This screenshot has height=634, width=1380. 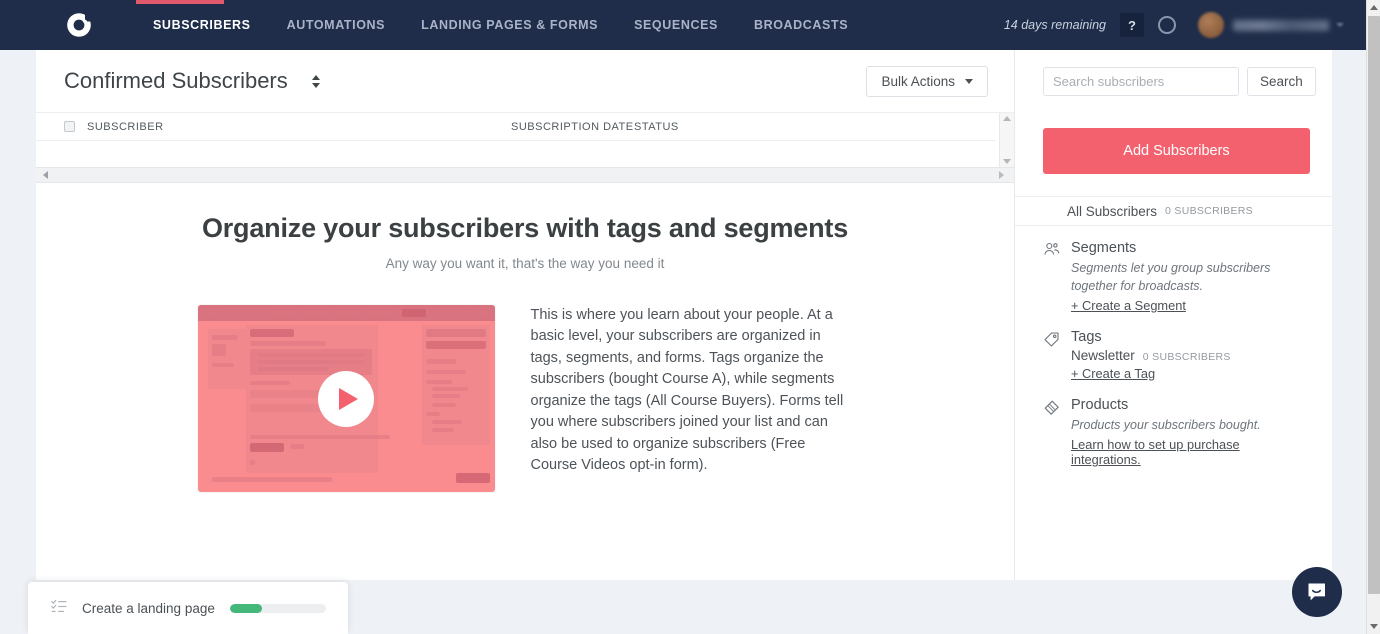 What do you see at coordinates (1186, 357) in the screenshot?
I see `tag-subscriber-count: 0 SUBSCRIBERS` at bounding box center [1186, 357].